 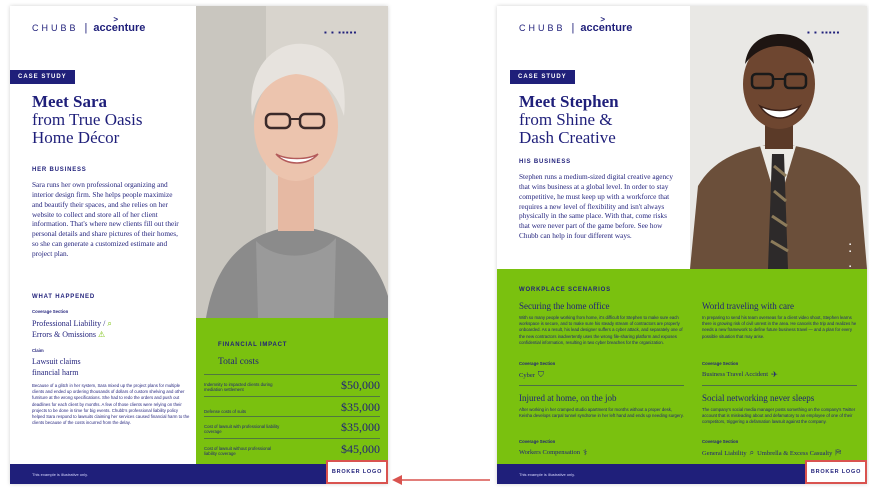 What do you see at coordinates (238, 362) in the screenshot?
I see `total-costs-heading: Total costs` at bounding box center [238, 362].